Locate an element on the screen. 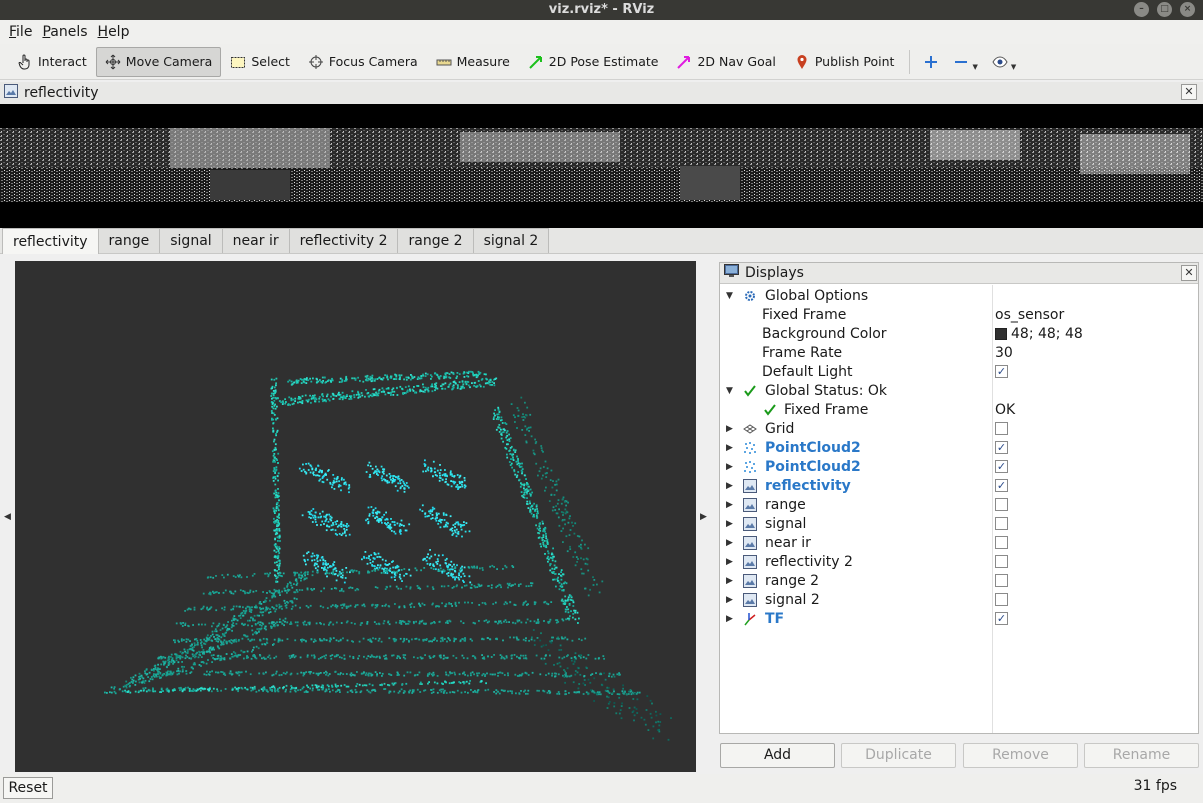 This screenshot has width=1203, height=803. tab-range-2: range 2 is located at coordinates (435, 240).